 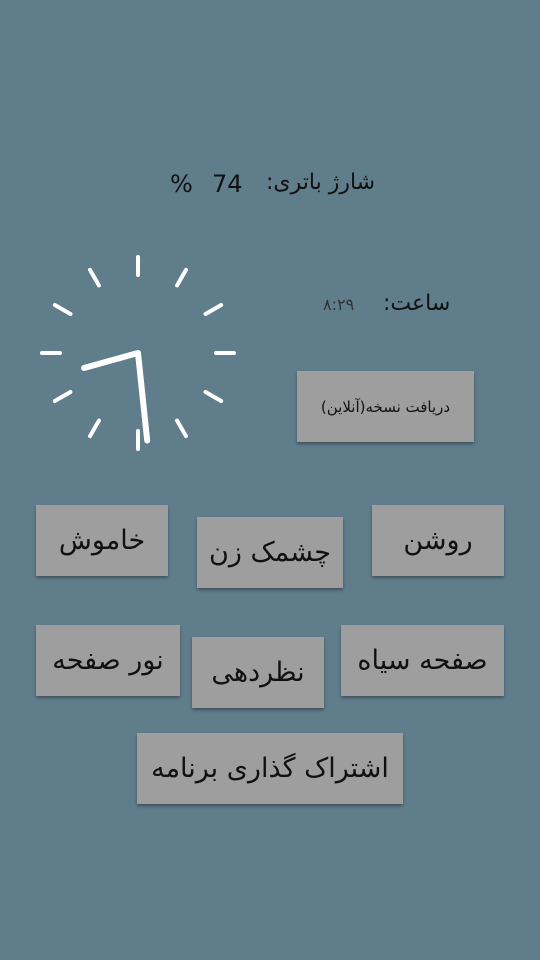 I want to click on blink-button: چشمک زن, so click(x=270, y=552).